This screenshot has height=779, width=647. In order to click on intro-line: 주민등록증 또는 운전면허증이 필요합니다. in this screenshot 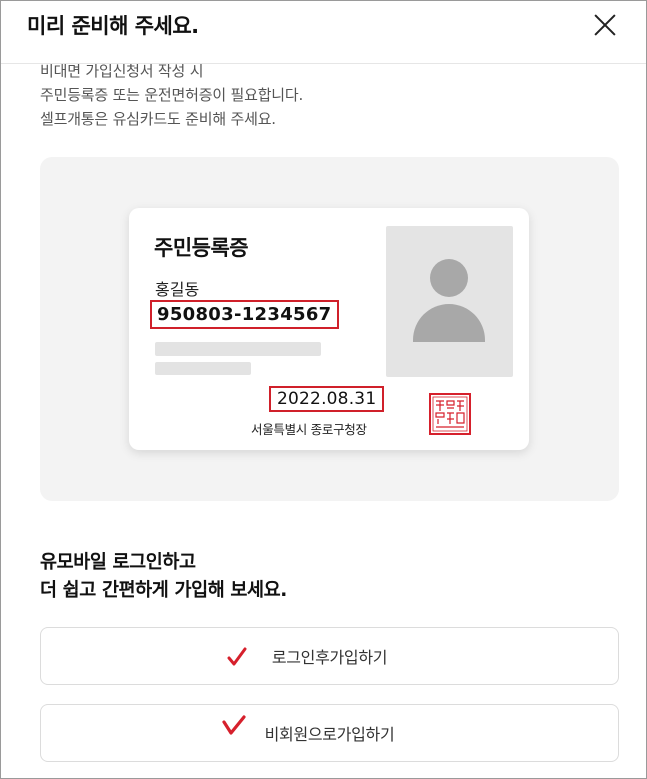, I will do `click(172, 95)`.